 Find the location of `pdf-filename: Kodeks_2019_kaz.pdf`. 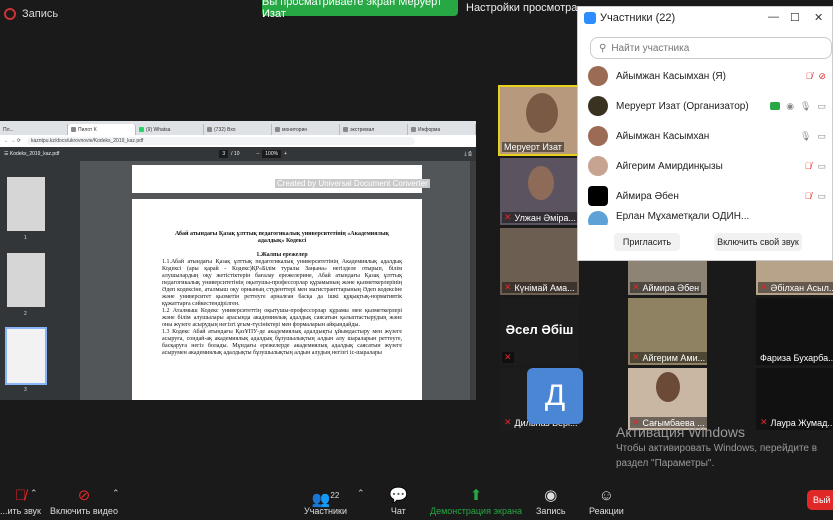

pdf-filename: Kodeks_2019_kaz.pdf is located at coordinates (34, 154).